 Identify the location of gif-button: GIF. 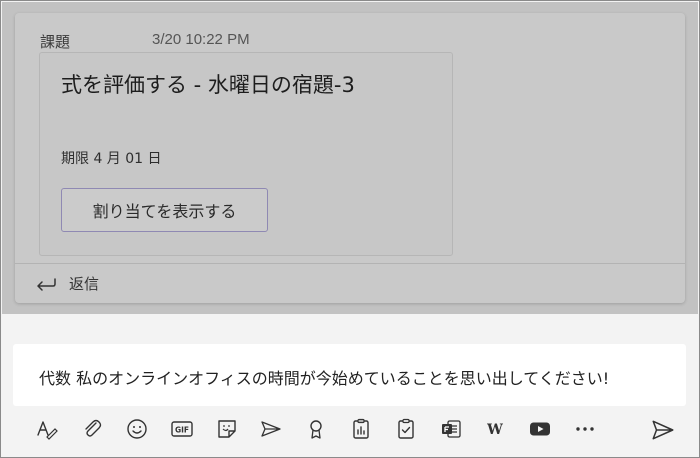
(181, 429).